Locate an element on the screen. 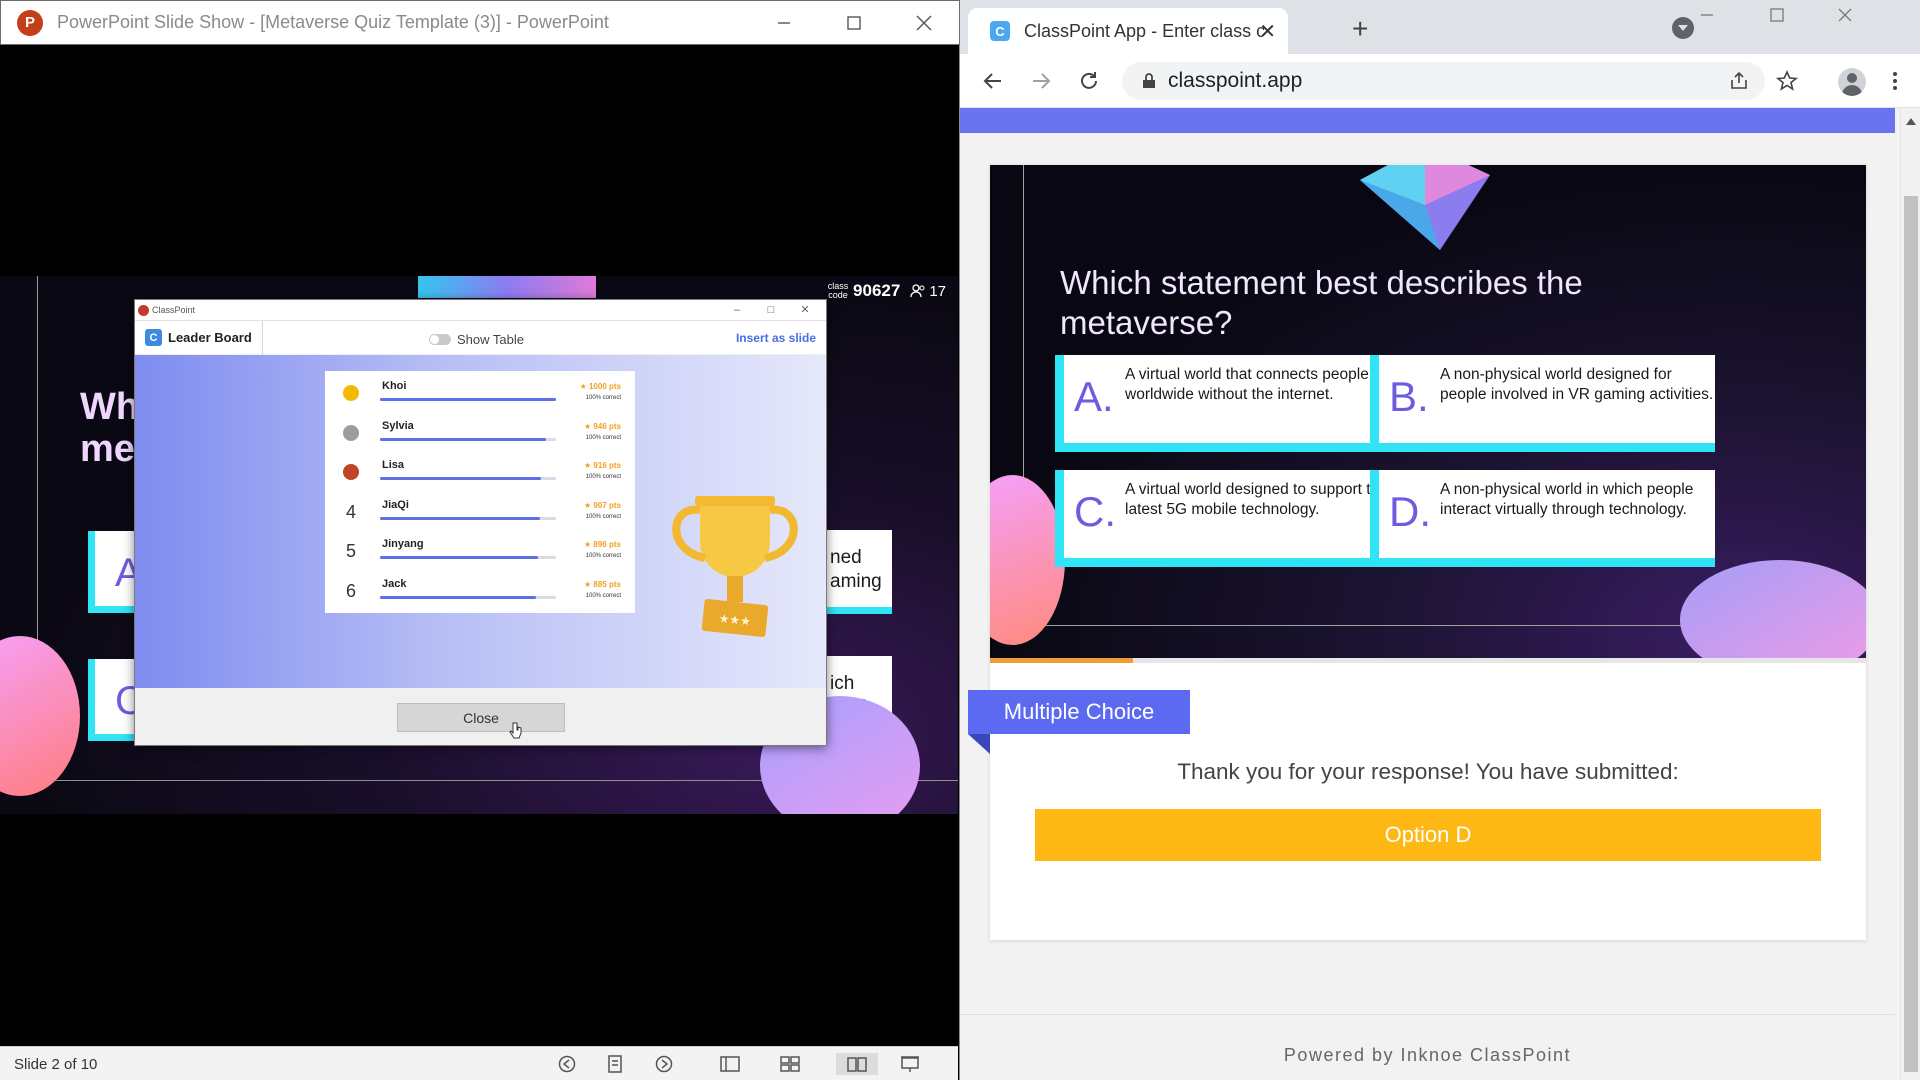 The width and height of the screenshot is (1920, 1080). leaderboard-name: Jack is located at coordinates (394, 583).